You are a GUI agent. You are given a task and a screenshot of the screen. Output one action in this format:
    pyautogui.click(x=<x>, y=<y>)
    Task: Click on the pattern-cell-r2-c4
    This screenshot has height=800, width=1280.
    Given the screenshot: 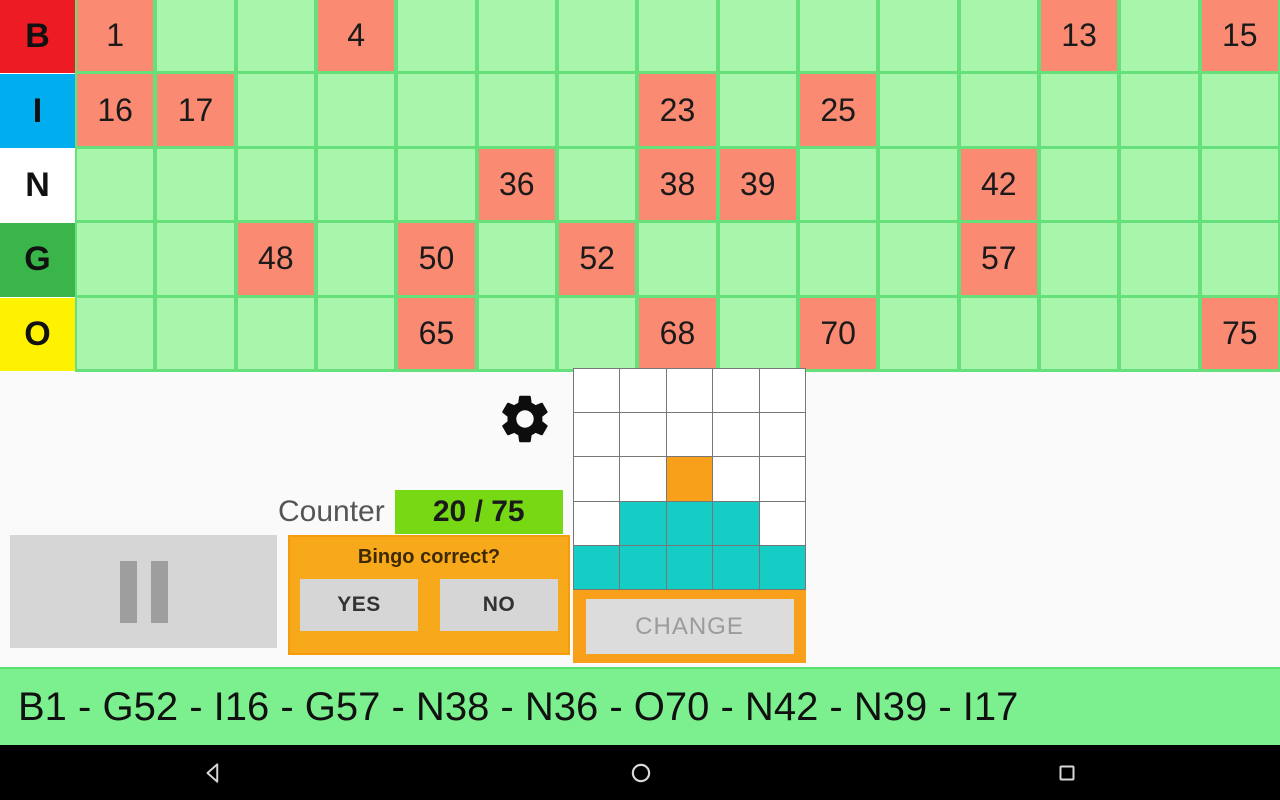 What is the action you would take?
    pyautogui.click(x=736, y=435)
    